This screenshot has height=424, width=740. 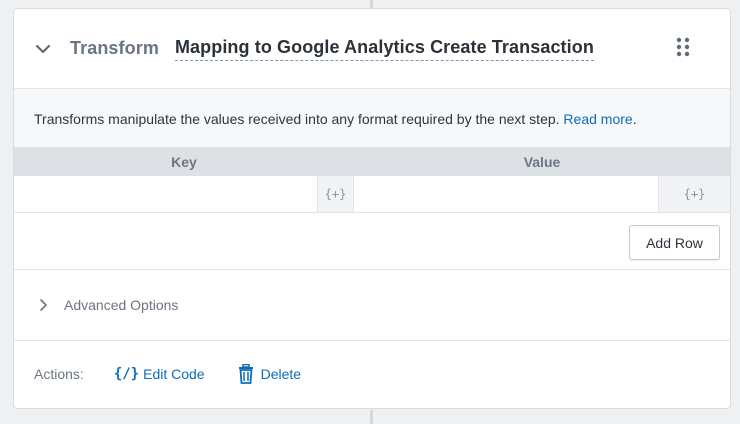 I want to click on code-icon: {/}, so click(x=126, y=374).